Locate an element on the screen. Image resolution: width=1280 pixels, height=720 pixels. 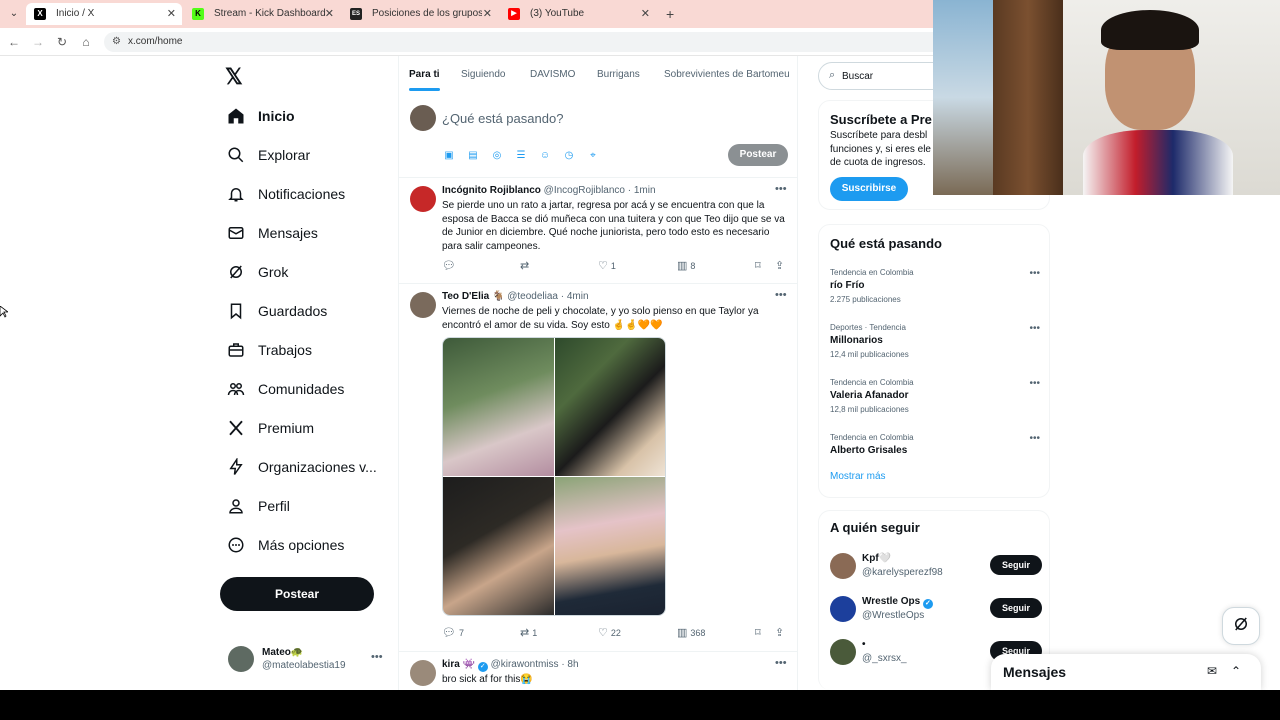
address-bar: ⚙ x.com/home is located at coordinates (524, 42).